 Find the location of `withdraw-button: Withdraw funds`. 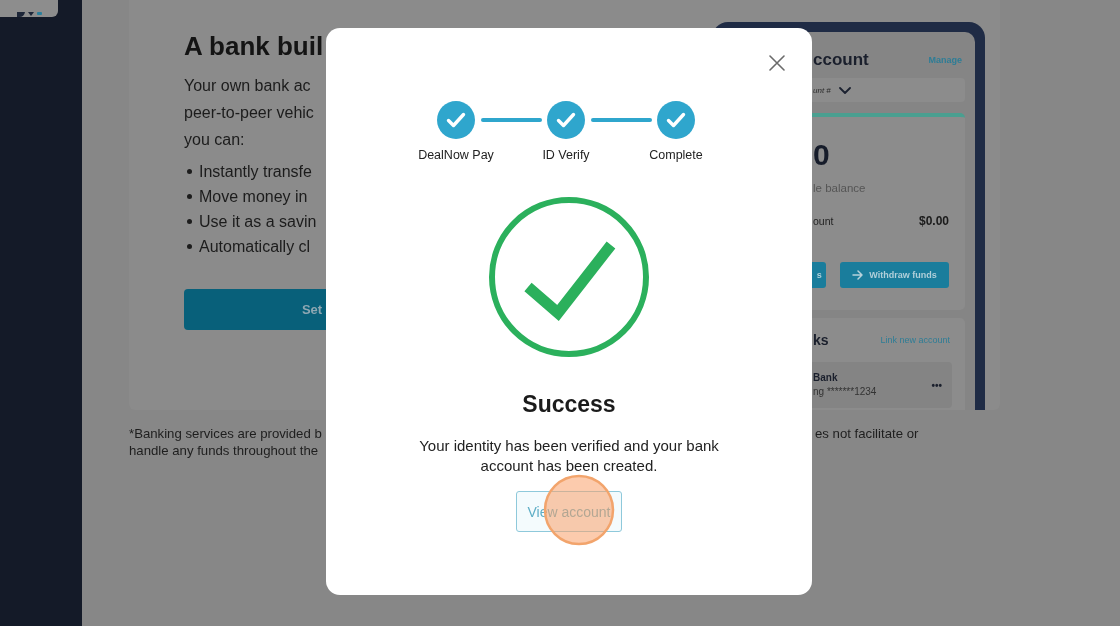

withdraw-button: Withdraw funds is located at coordinates (894, 275).